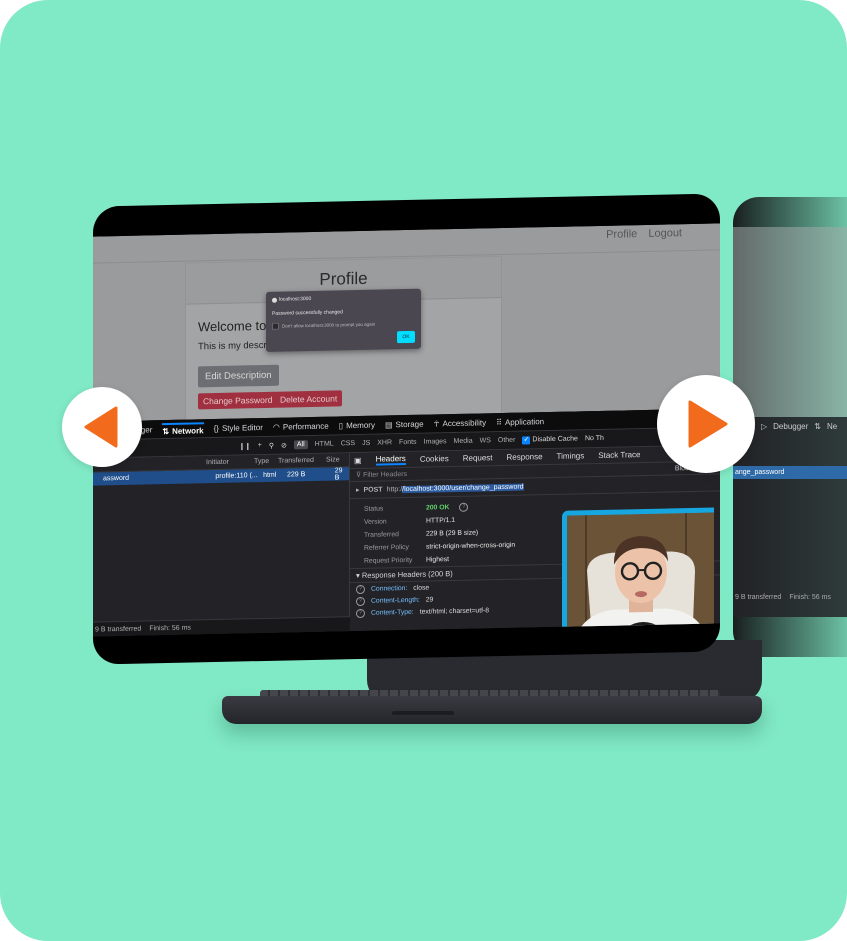 The image size is (847, 941). I want to click on disable-cache-label: Disable Cache, so click(555, 438).